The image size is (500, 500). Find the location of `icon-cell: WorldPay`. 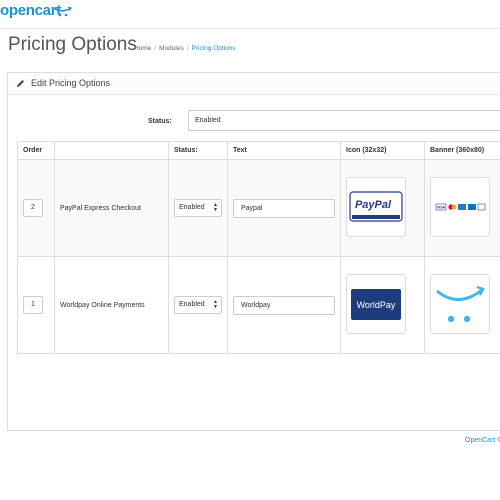

icon-cell: WorldPay is located at coordinates (382, 305).